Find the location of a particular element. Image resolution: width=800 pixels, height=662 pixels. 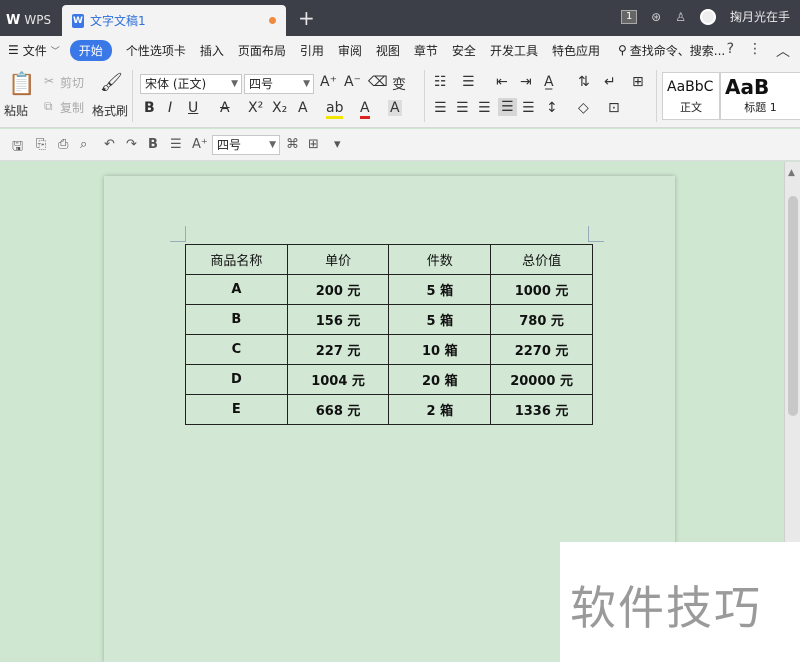

strikethrough-icon: A is located at coordinates (225, 108).